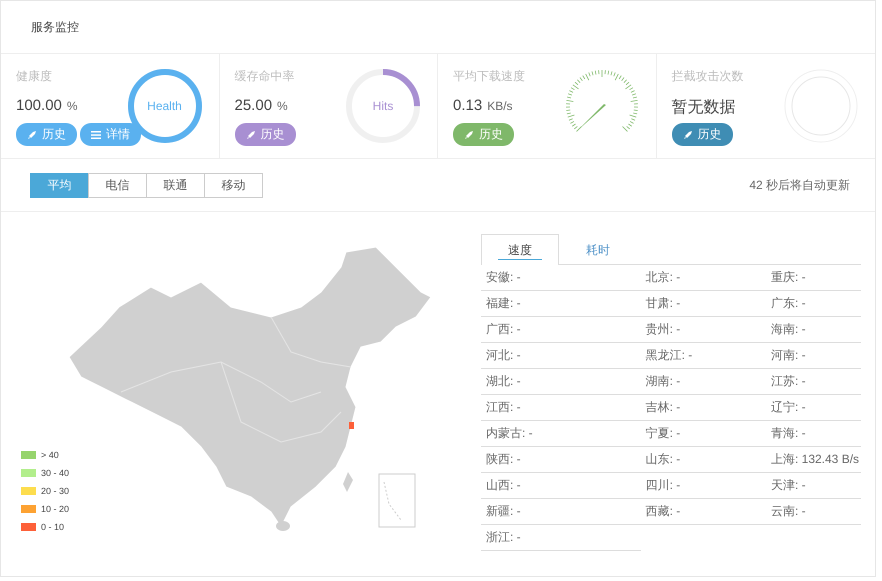 This screenshot has height=581, width=882. I want to click on province-cell: 西藏: -, so click(703, 512).